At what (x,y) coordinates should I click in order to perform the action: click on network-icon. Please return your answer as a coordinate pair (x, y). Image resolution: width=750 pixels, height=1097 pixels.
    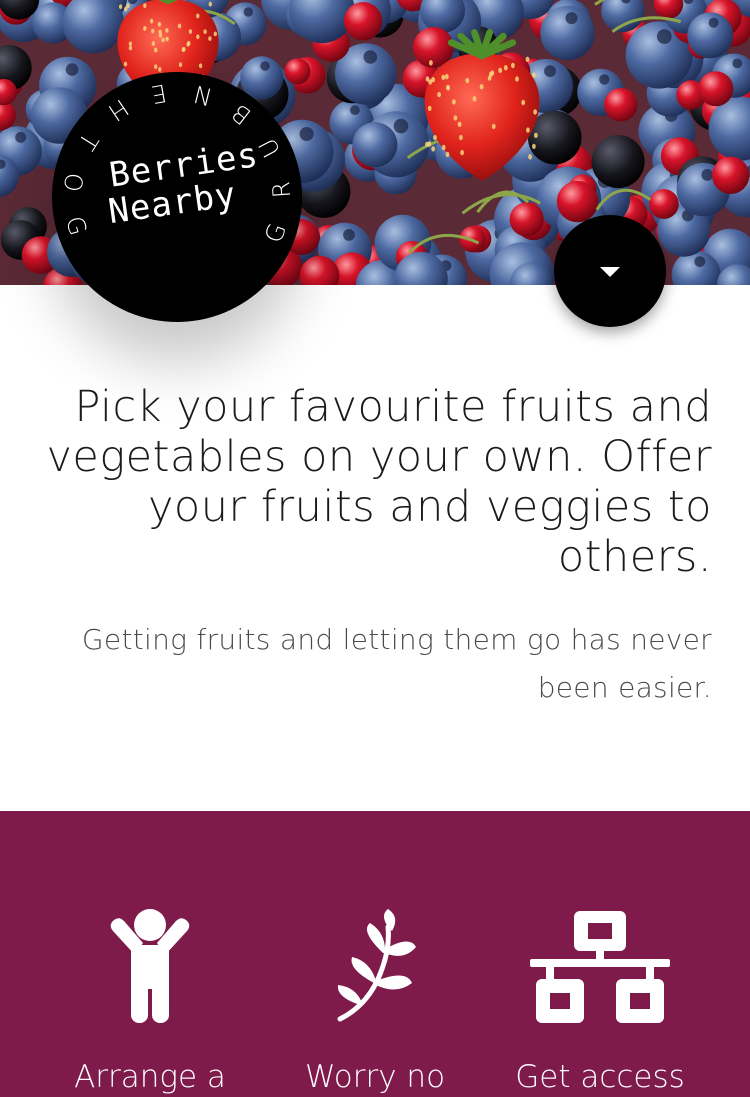
    Looking at the image, I should click on (600, 967).